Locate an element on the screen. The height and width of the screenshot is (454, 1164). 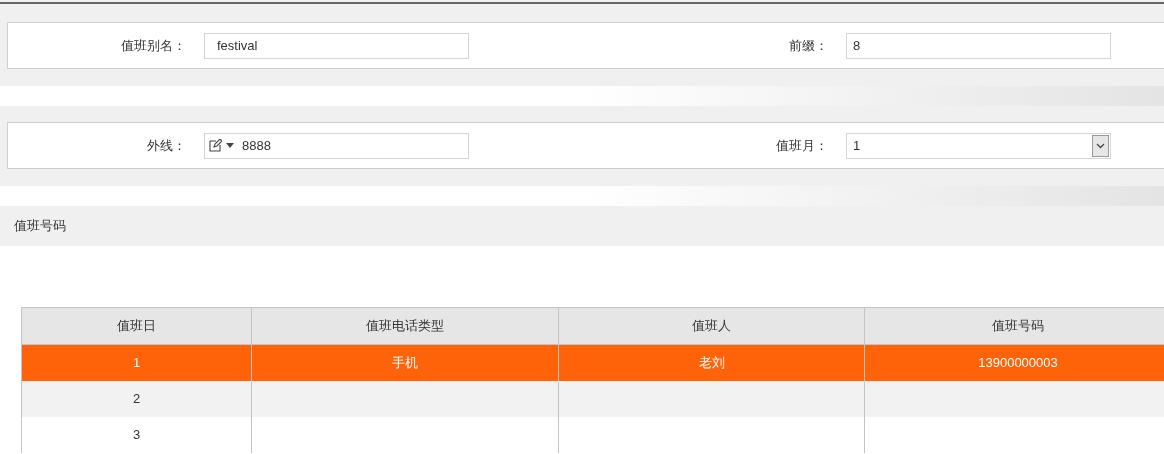
column-header: 值班号码 is located at coordinates (1014, 326).